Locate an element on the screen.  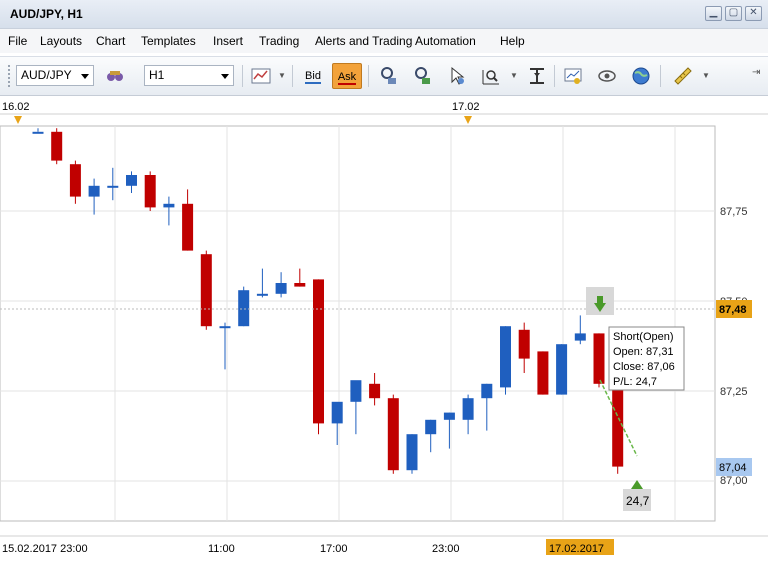
minimize-icon: ▁ is located at coordinates (713, 12).